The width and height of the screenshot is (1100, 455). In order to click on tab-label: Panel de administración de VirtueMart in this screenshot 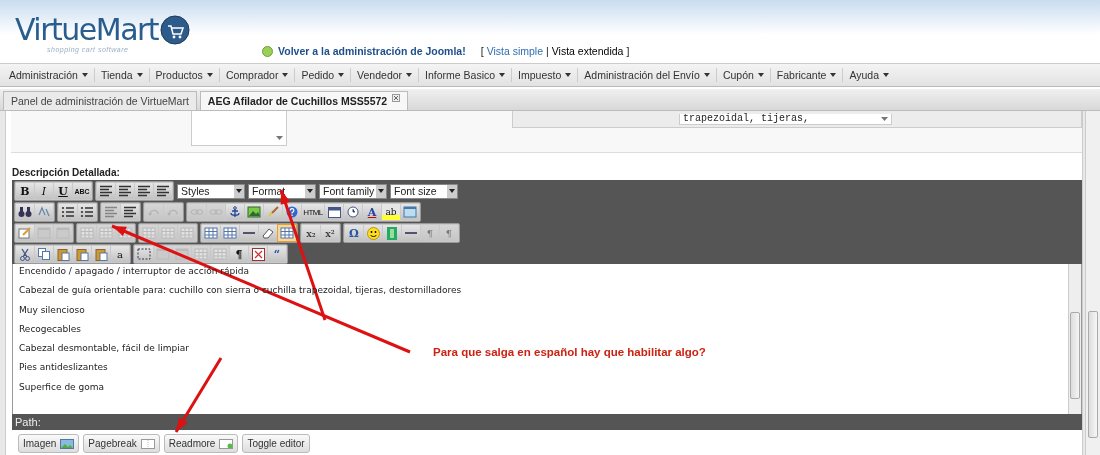, I will do `click(100, 101)`.